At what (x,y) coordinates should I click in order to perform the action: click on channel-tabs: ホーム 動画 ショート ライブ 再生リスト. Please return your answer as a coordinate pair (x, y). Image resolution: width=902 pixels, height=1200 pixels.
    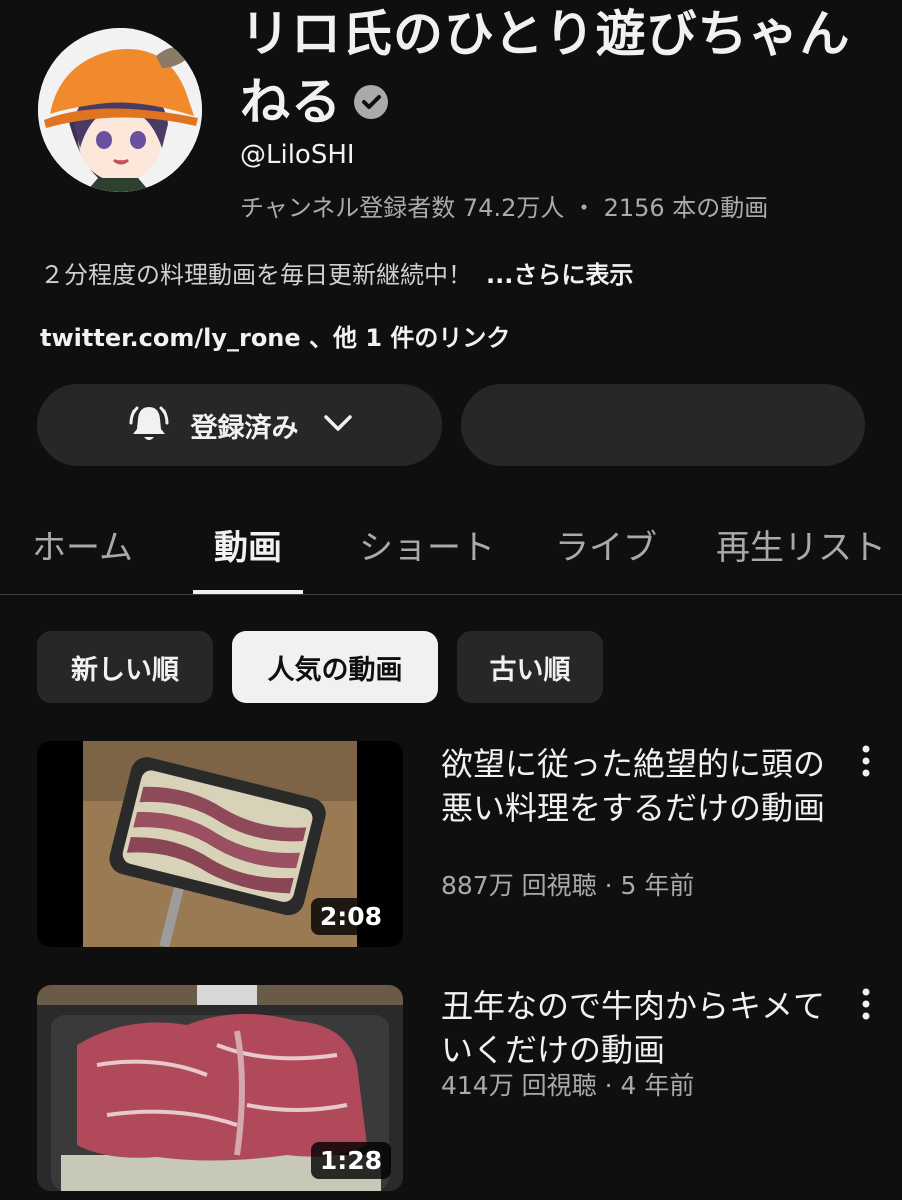
    Looking at the image, I should click on (451, 552).